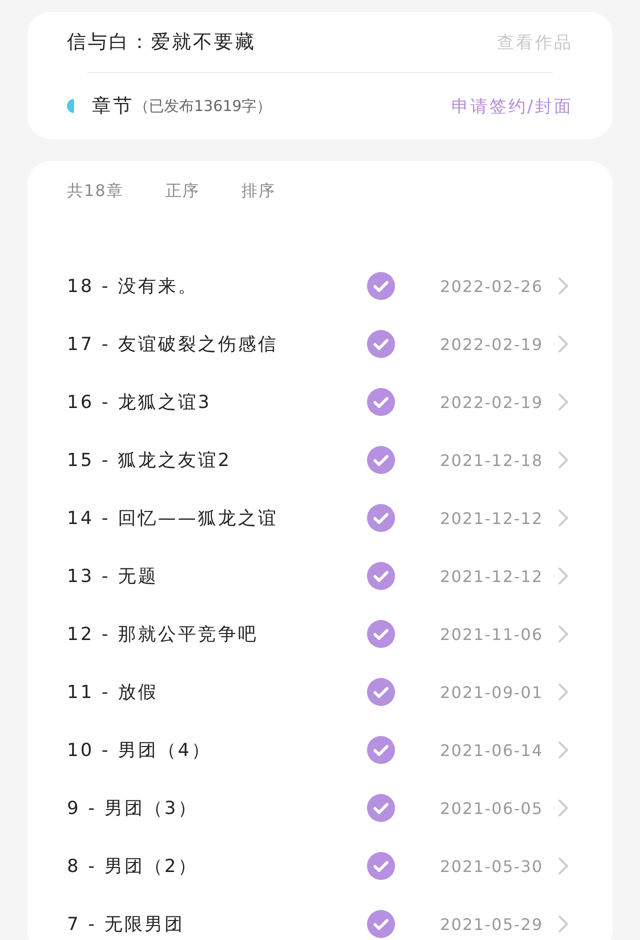 This screenshot has width=640, height=940. Describe the element at coordinates (217, 402) in the screenshot. I see `chapter-title: 16 - 龙狐之谊3` at that location.